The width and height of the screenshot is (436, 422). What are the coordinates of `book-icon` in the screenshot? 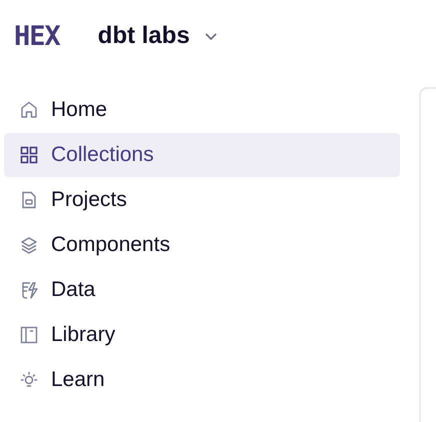 It's located at (29, 335).